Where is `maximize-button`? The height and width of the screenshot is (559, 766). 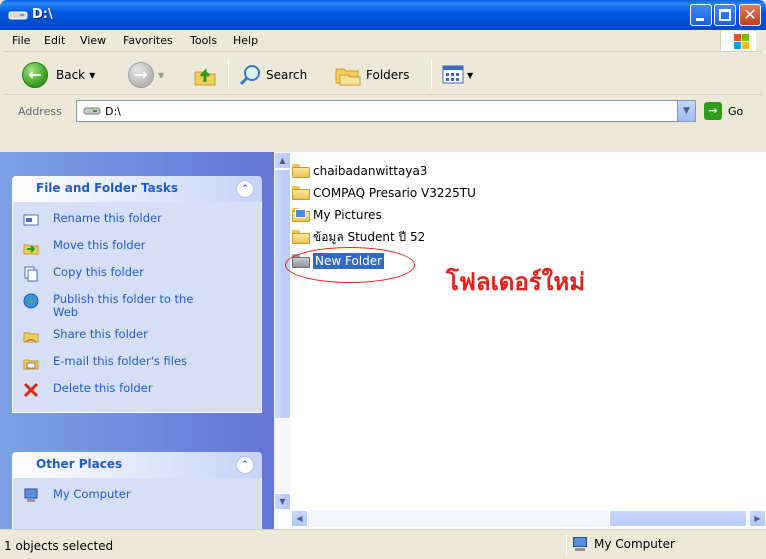
maximize-button is located at coordinates (725, 15).